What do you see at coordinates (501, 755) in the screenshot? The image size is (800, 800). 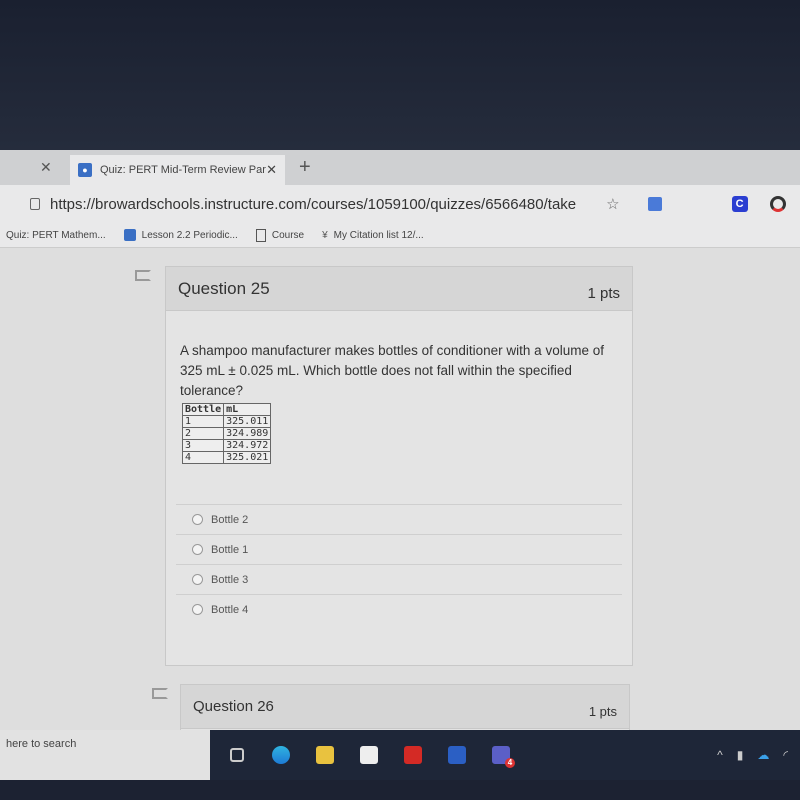 I see `teams-icon: 4` at bounding box center [501, 755].